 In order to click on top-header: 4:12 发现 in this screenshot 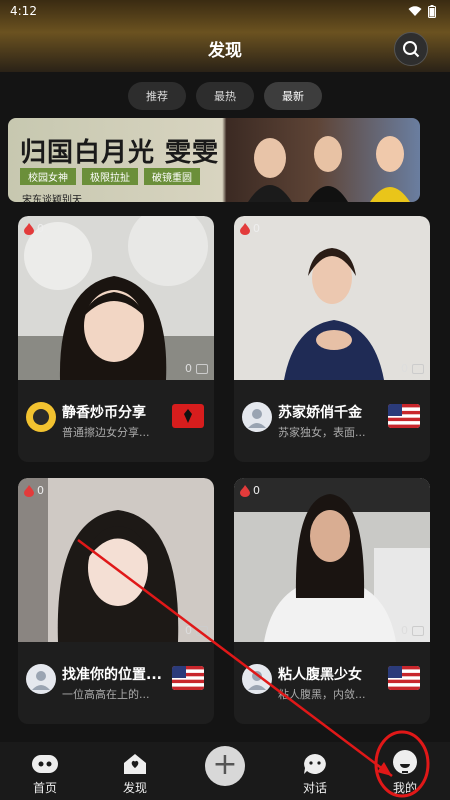, I will do `click(225, 36)`.